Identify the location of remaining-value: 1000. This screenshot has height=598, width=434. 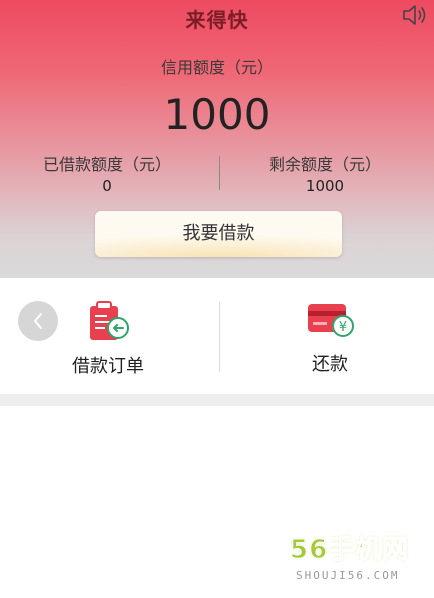
(325, 186).